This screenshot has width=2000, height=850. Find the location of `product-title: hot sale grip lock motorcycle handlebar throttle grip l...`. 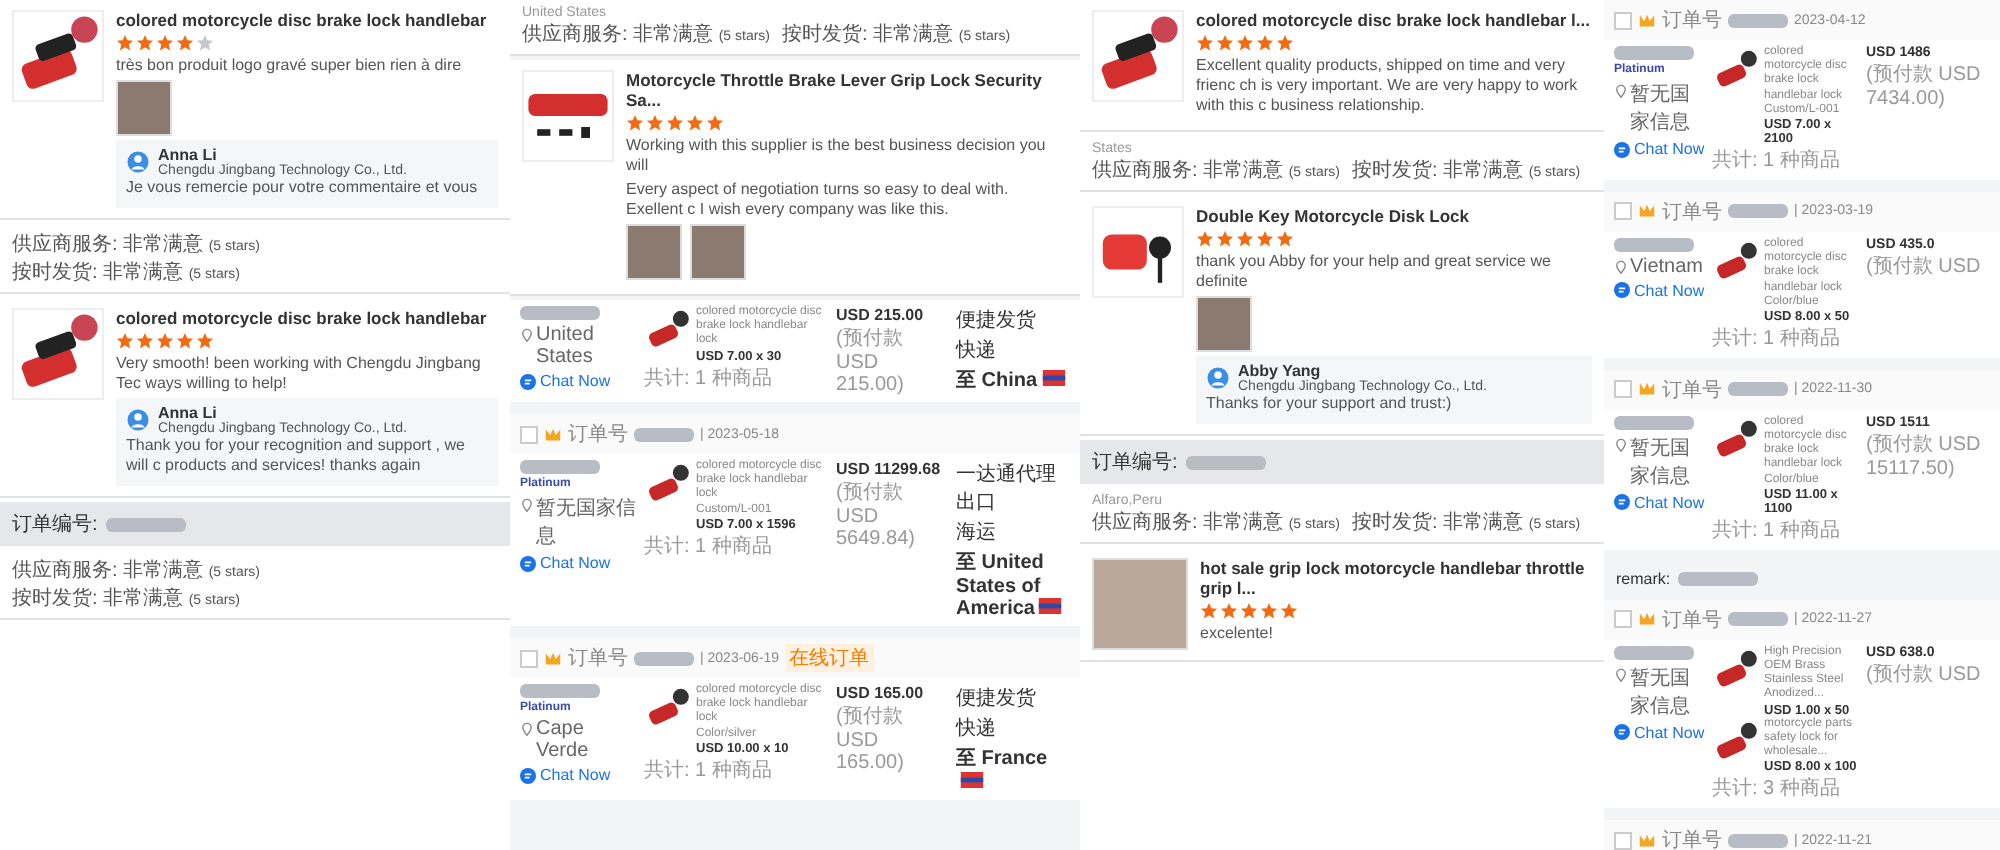

product-title: hot sale grip lock motorcycle handlebar throttle grip l... is located at coordinates (1396, 578).